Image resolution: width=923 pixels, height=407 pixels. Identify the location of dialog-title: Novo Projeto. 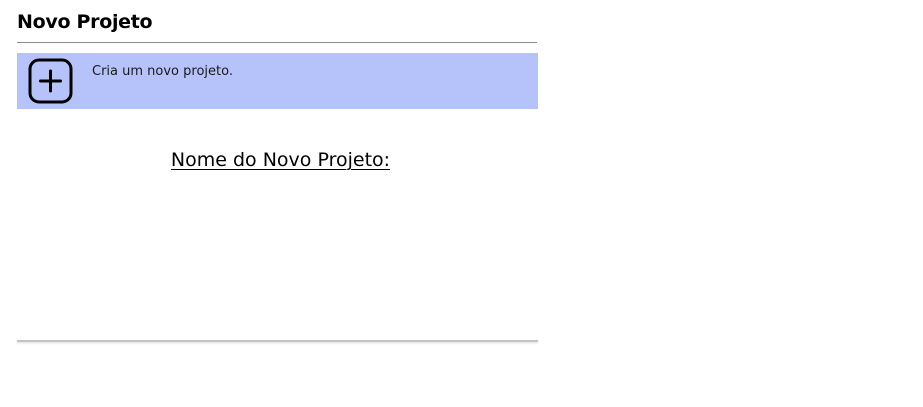
(85, 22).